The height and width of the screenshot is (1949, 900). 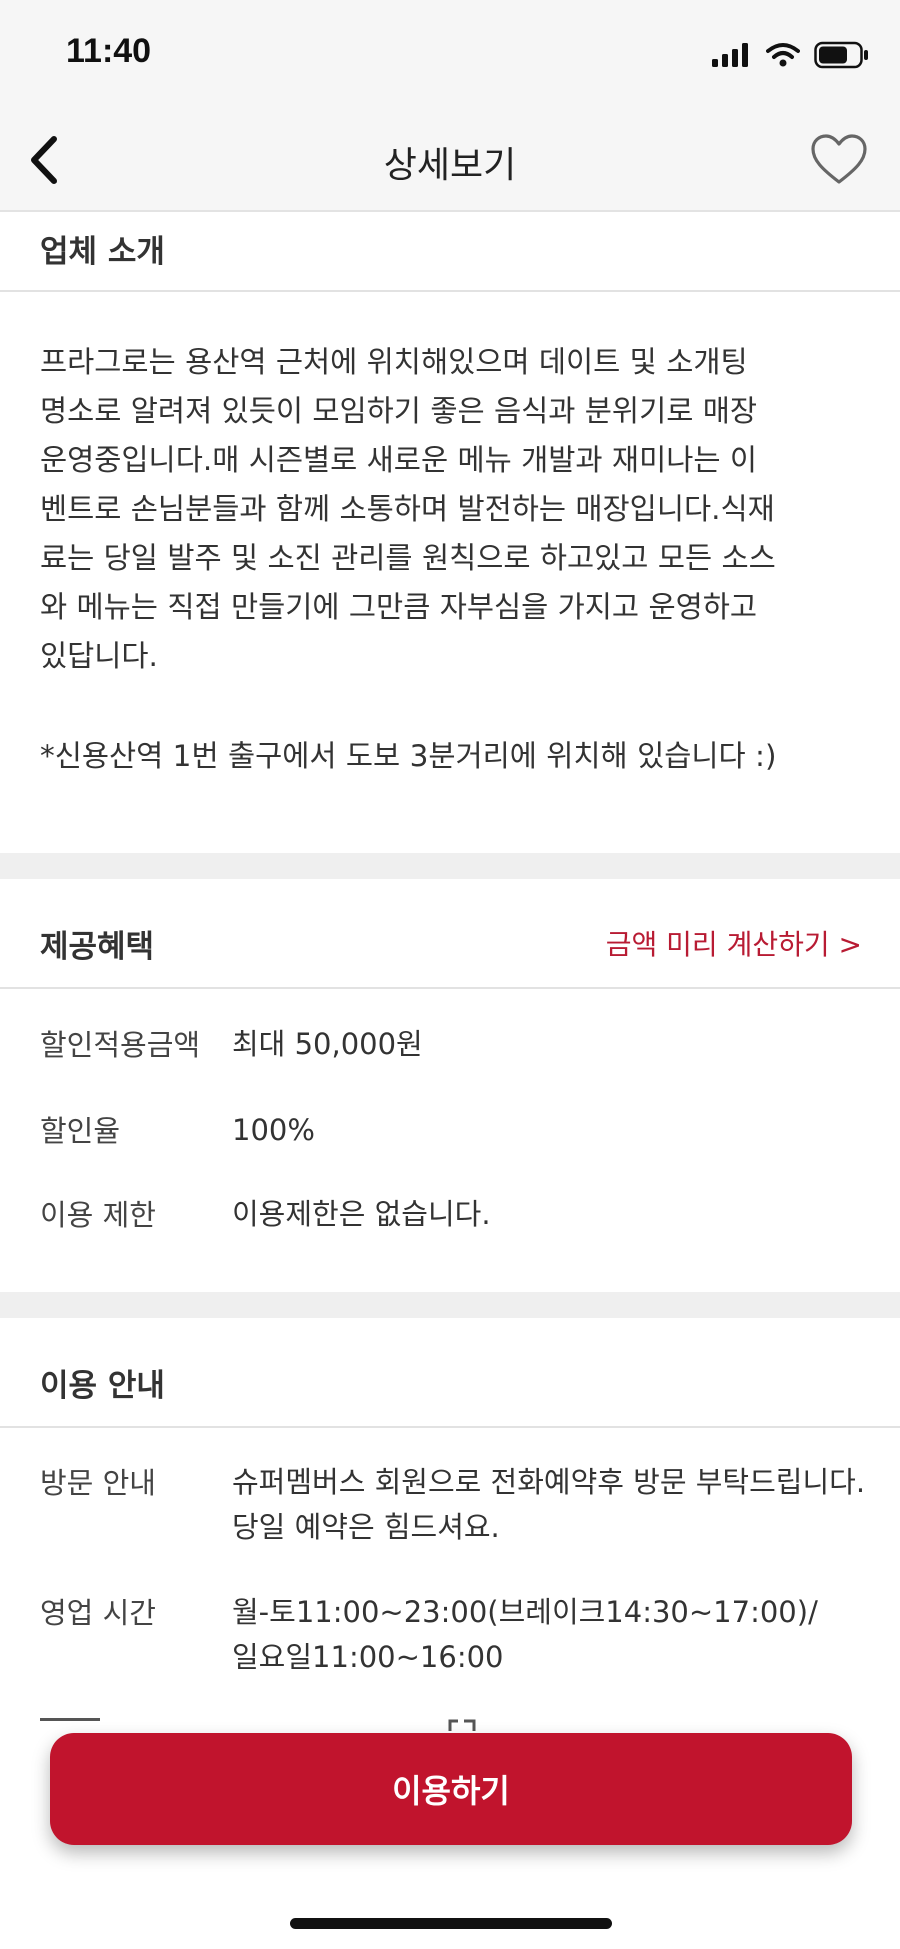 I want to click on status-time: 11:40, so click(x=109, y=51).